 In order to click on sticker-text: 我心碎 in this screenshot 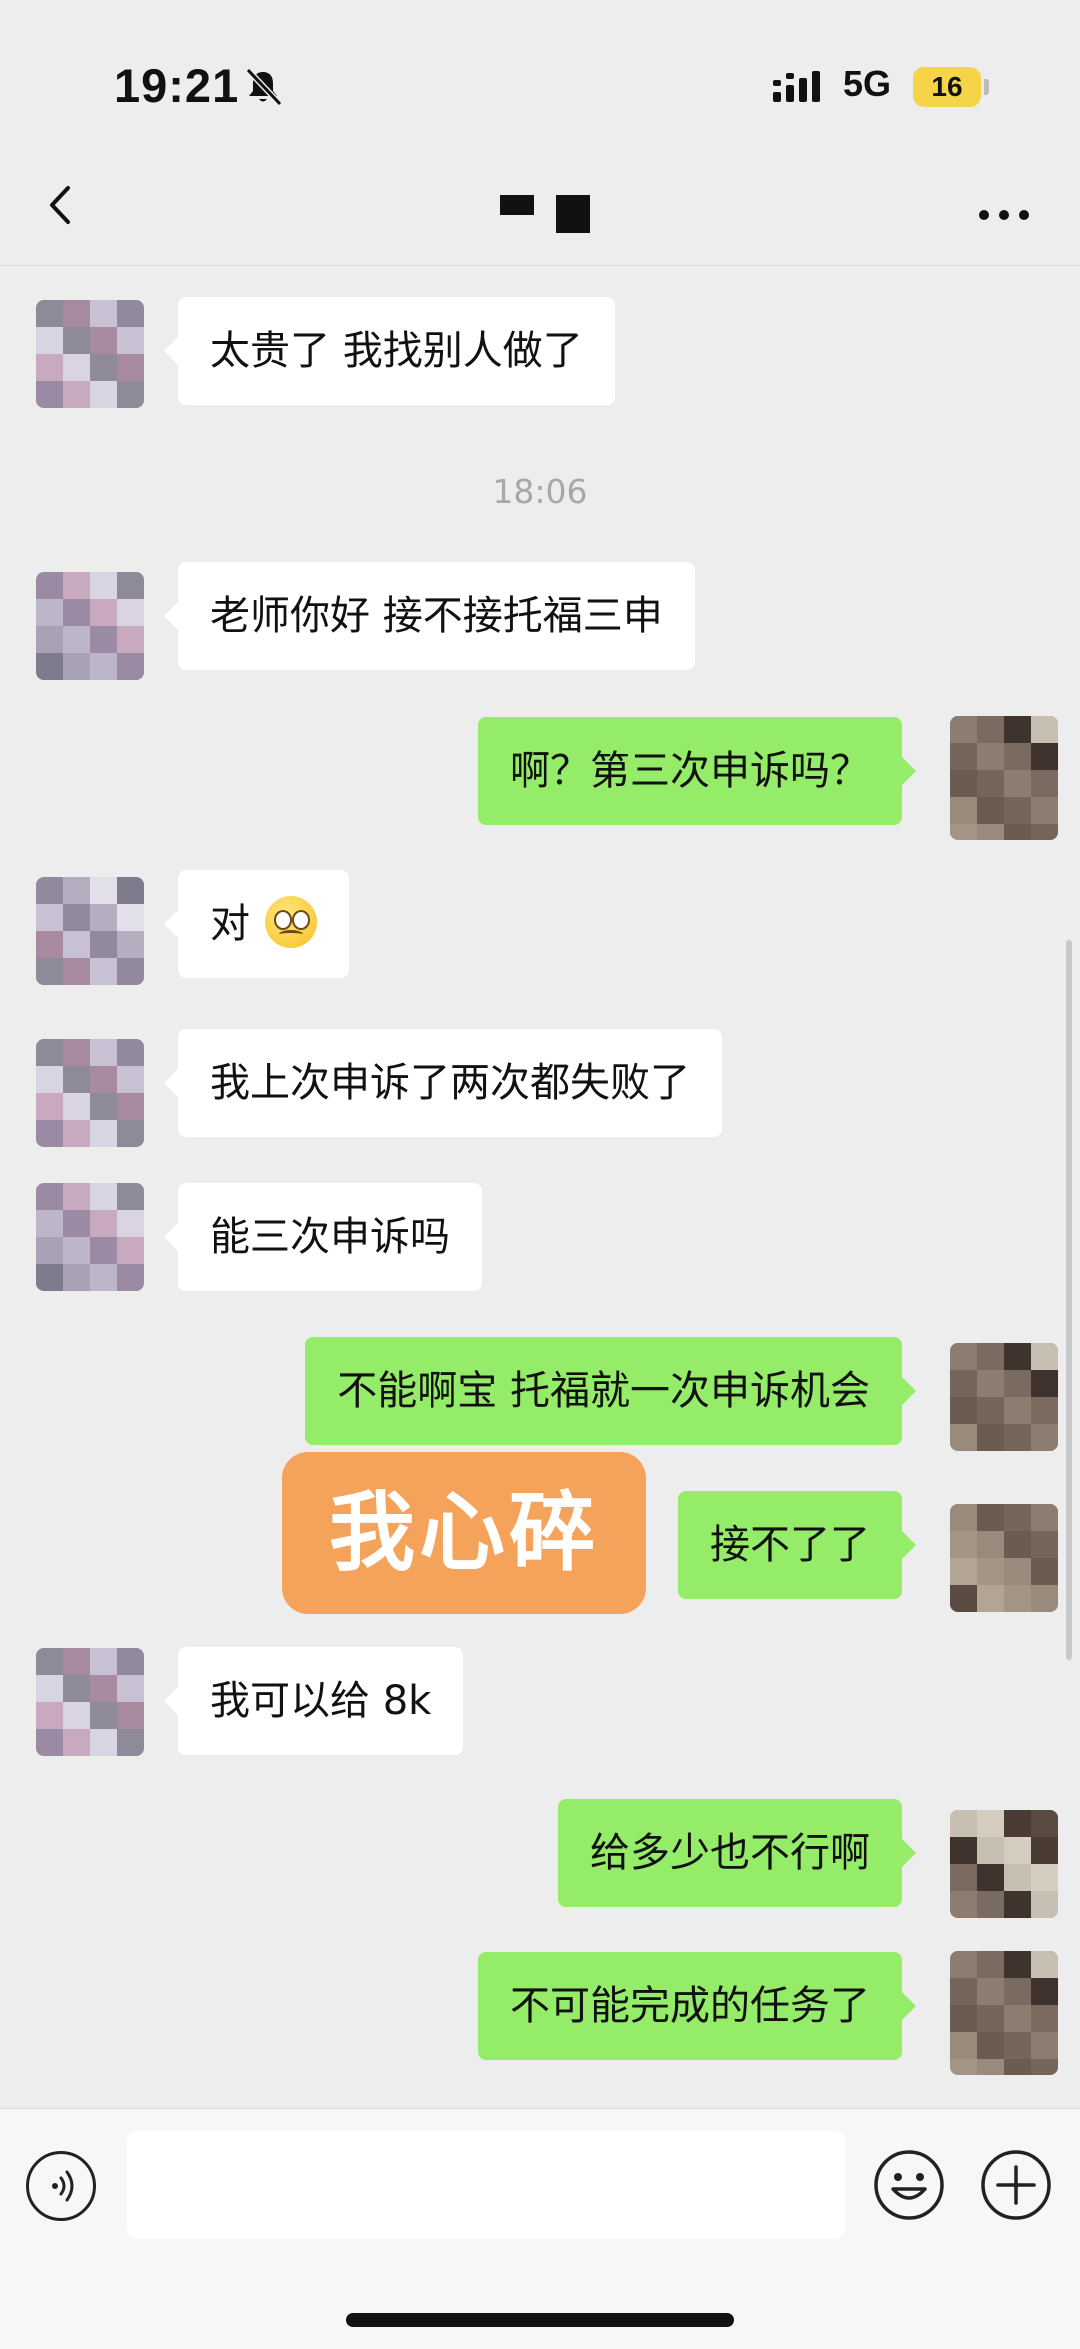, I will do `click(464, 1533)`.